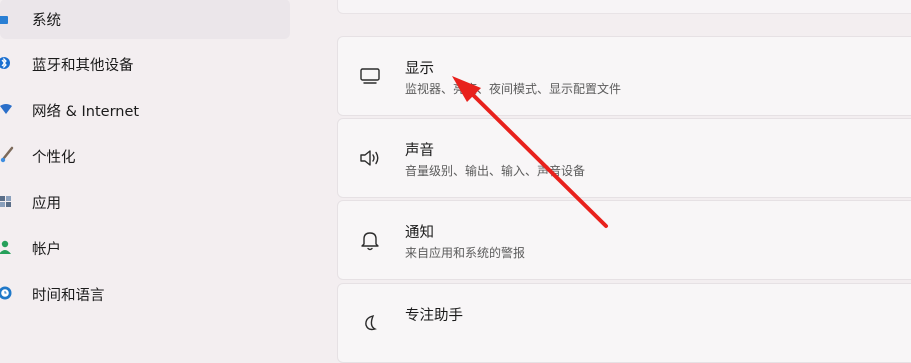  What do you see at coordinates (9, 18) in the screenshot?
I see `monitor-icon` at bounding box center [9, 18].